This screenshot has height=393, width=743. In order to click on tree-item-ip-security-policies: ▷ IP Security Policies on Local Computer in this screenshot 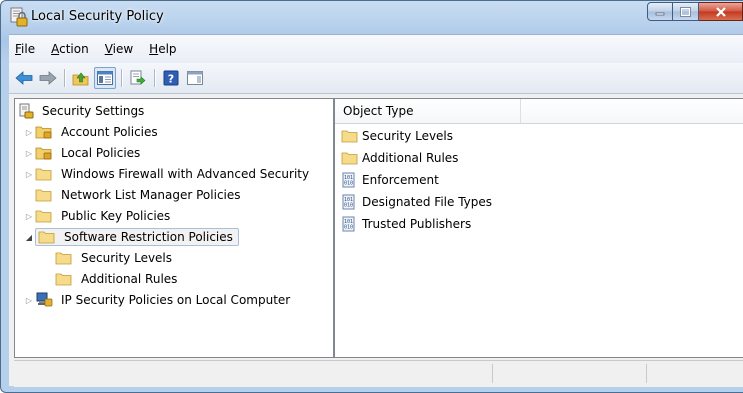, I will do `click(158, 300)`.